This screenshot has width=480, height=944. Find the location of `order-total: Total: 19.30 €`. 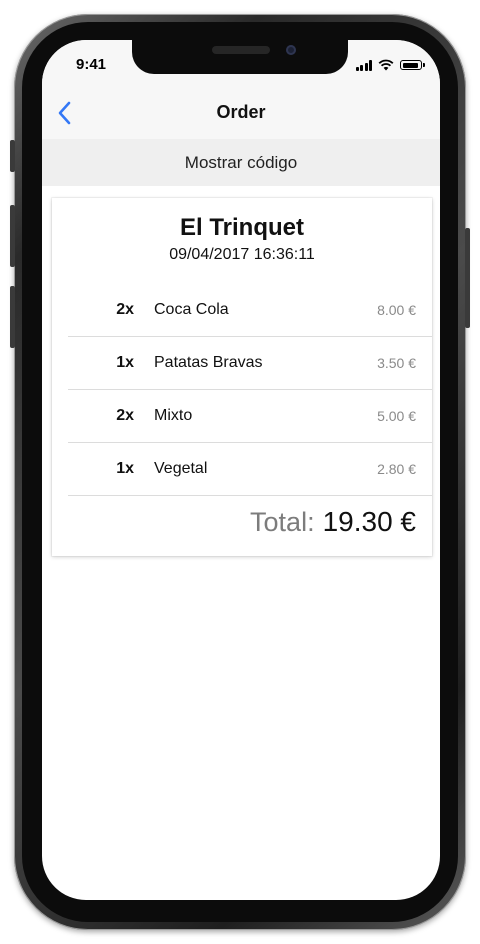

order-total: Total: 19.30 € is located at coordinates (333, 522).